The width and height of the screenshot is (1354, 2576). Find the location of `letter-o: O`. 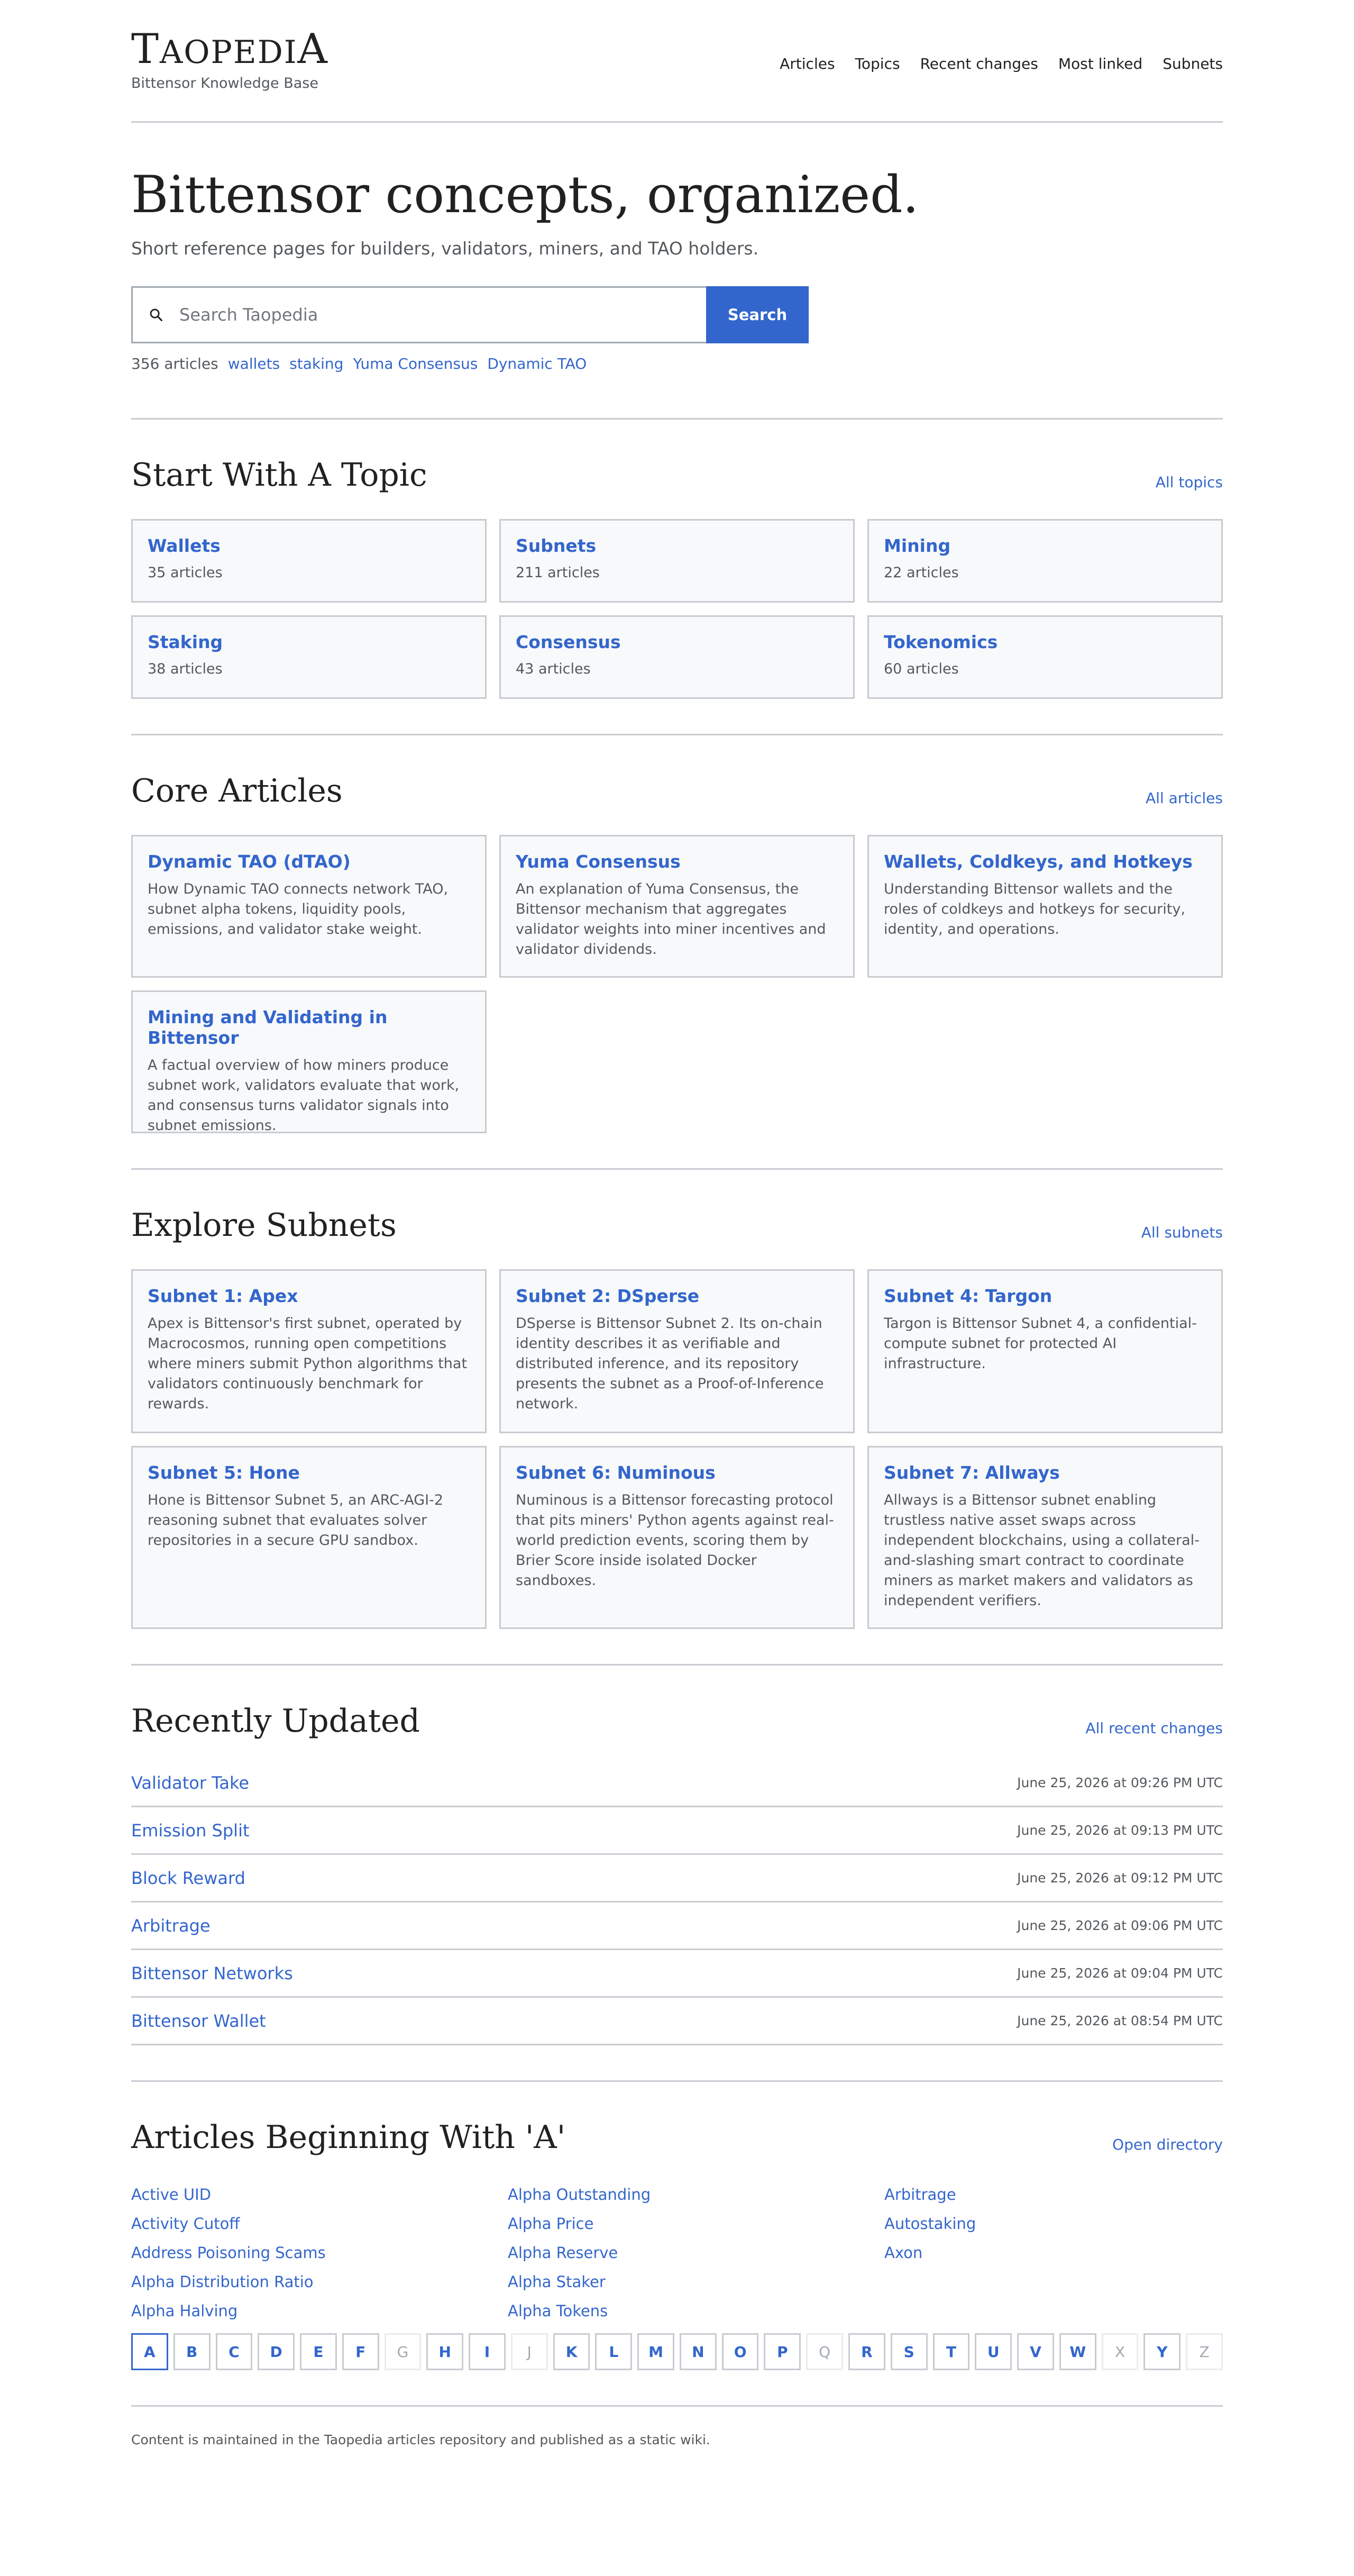

letter-o: O is located at coordinates (740, 2351).